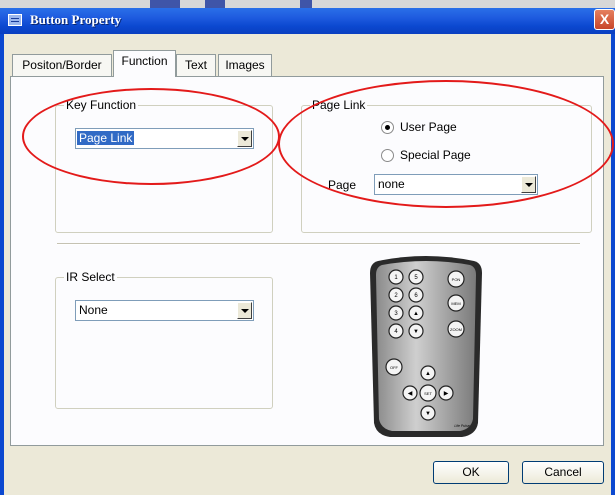 Image resolution: width=615 pixels, height=495 pixels. I want to click on remote-dpad-up: ▲, so click(428, 374).